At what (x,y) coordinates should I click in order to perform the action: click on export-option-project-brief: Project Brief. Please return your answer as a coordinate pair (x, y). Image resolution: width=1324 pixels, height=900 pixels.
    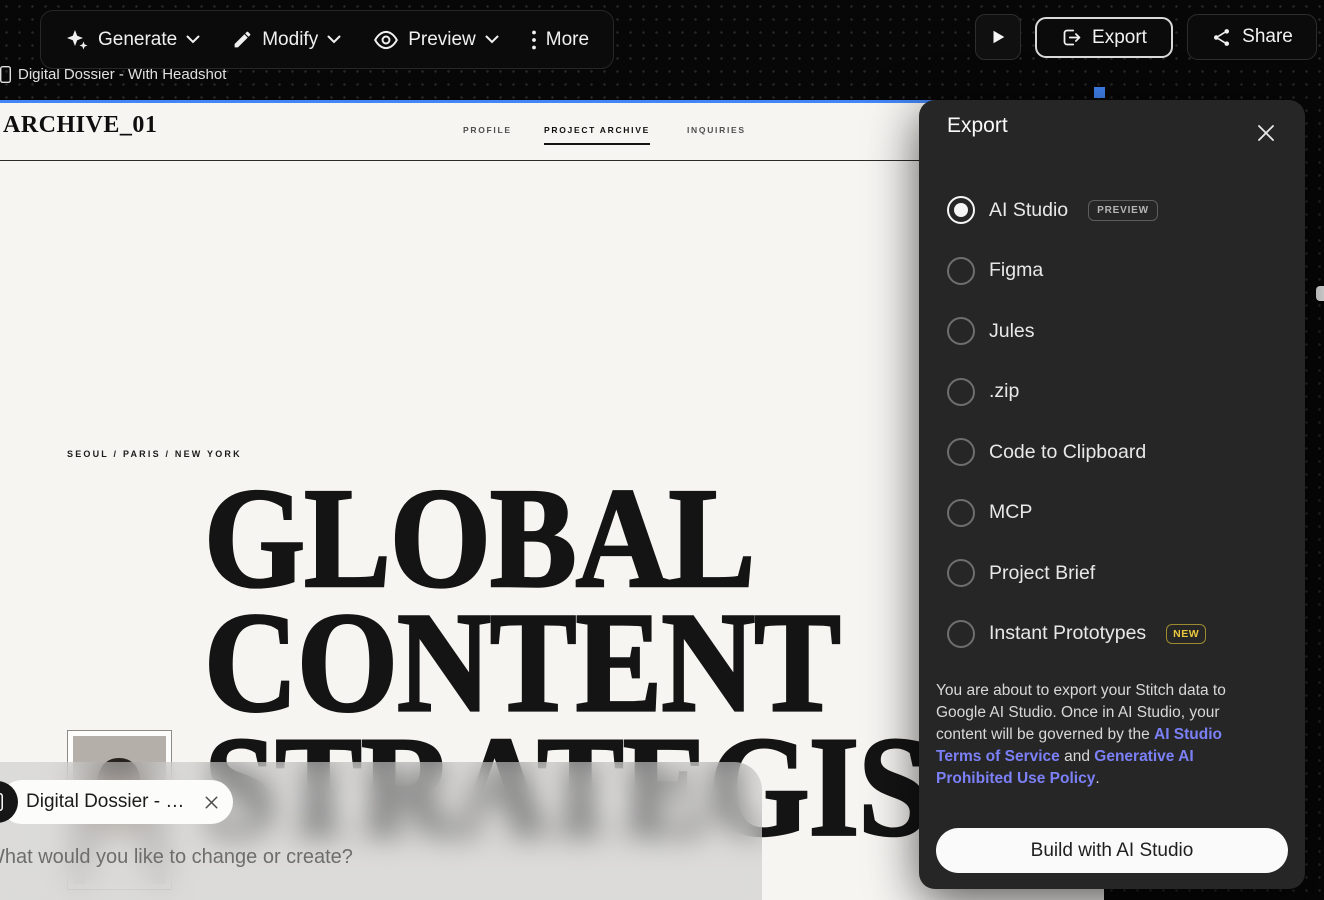
    Looking at the image, I should click on (1112, 573).